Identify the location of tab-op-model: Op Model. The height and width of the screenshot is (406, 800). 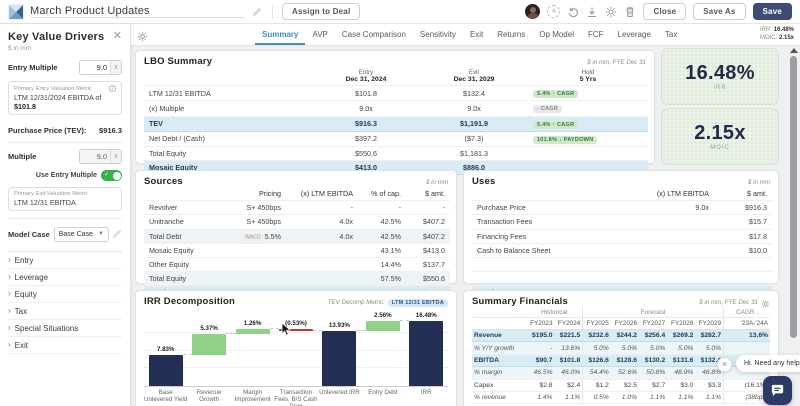
(556, 34).